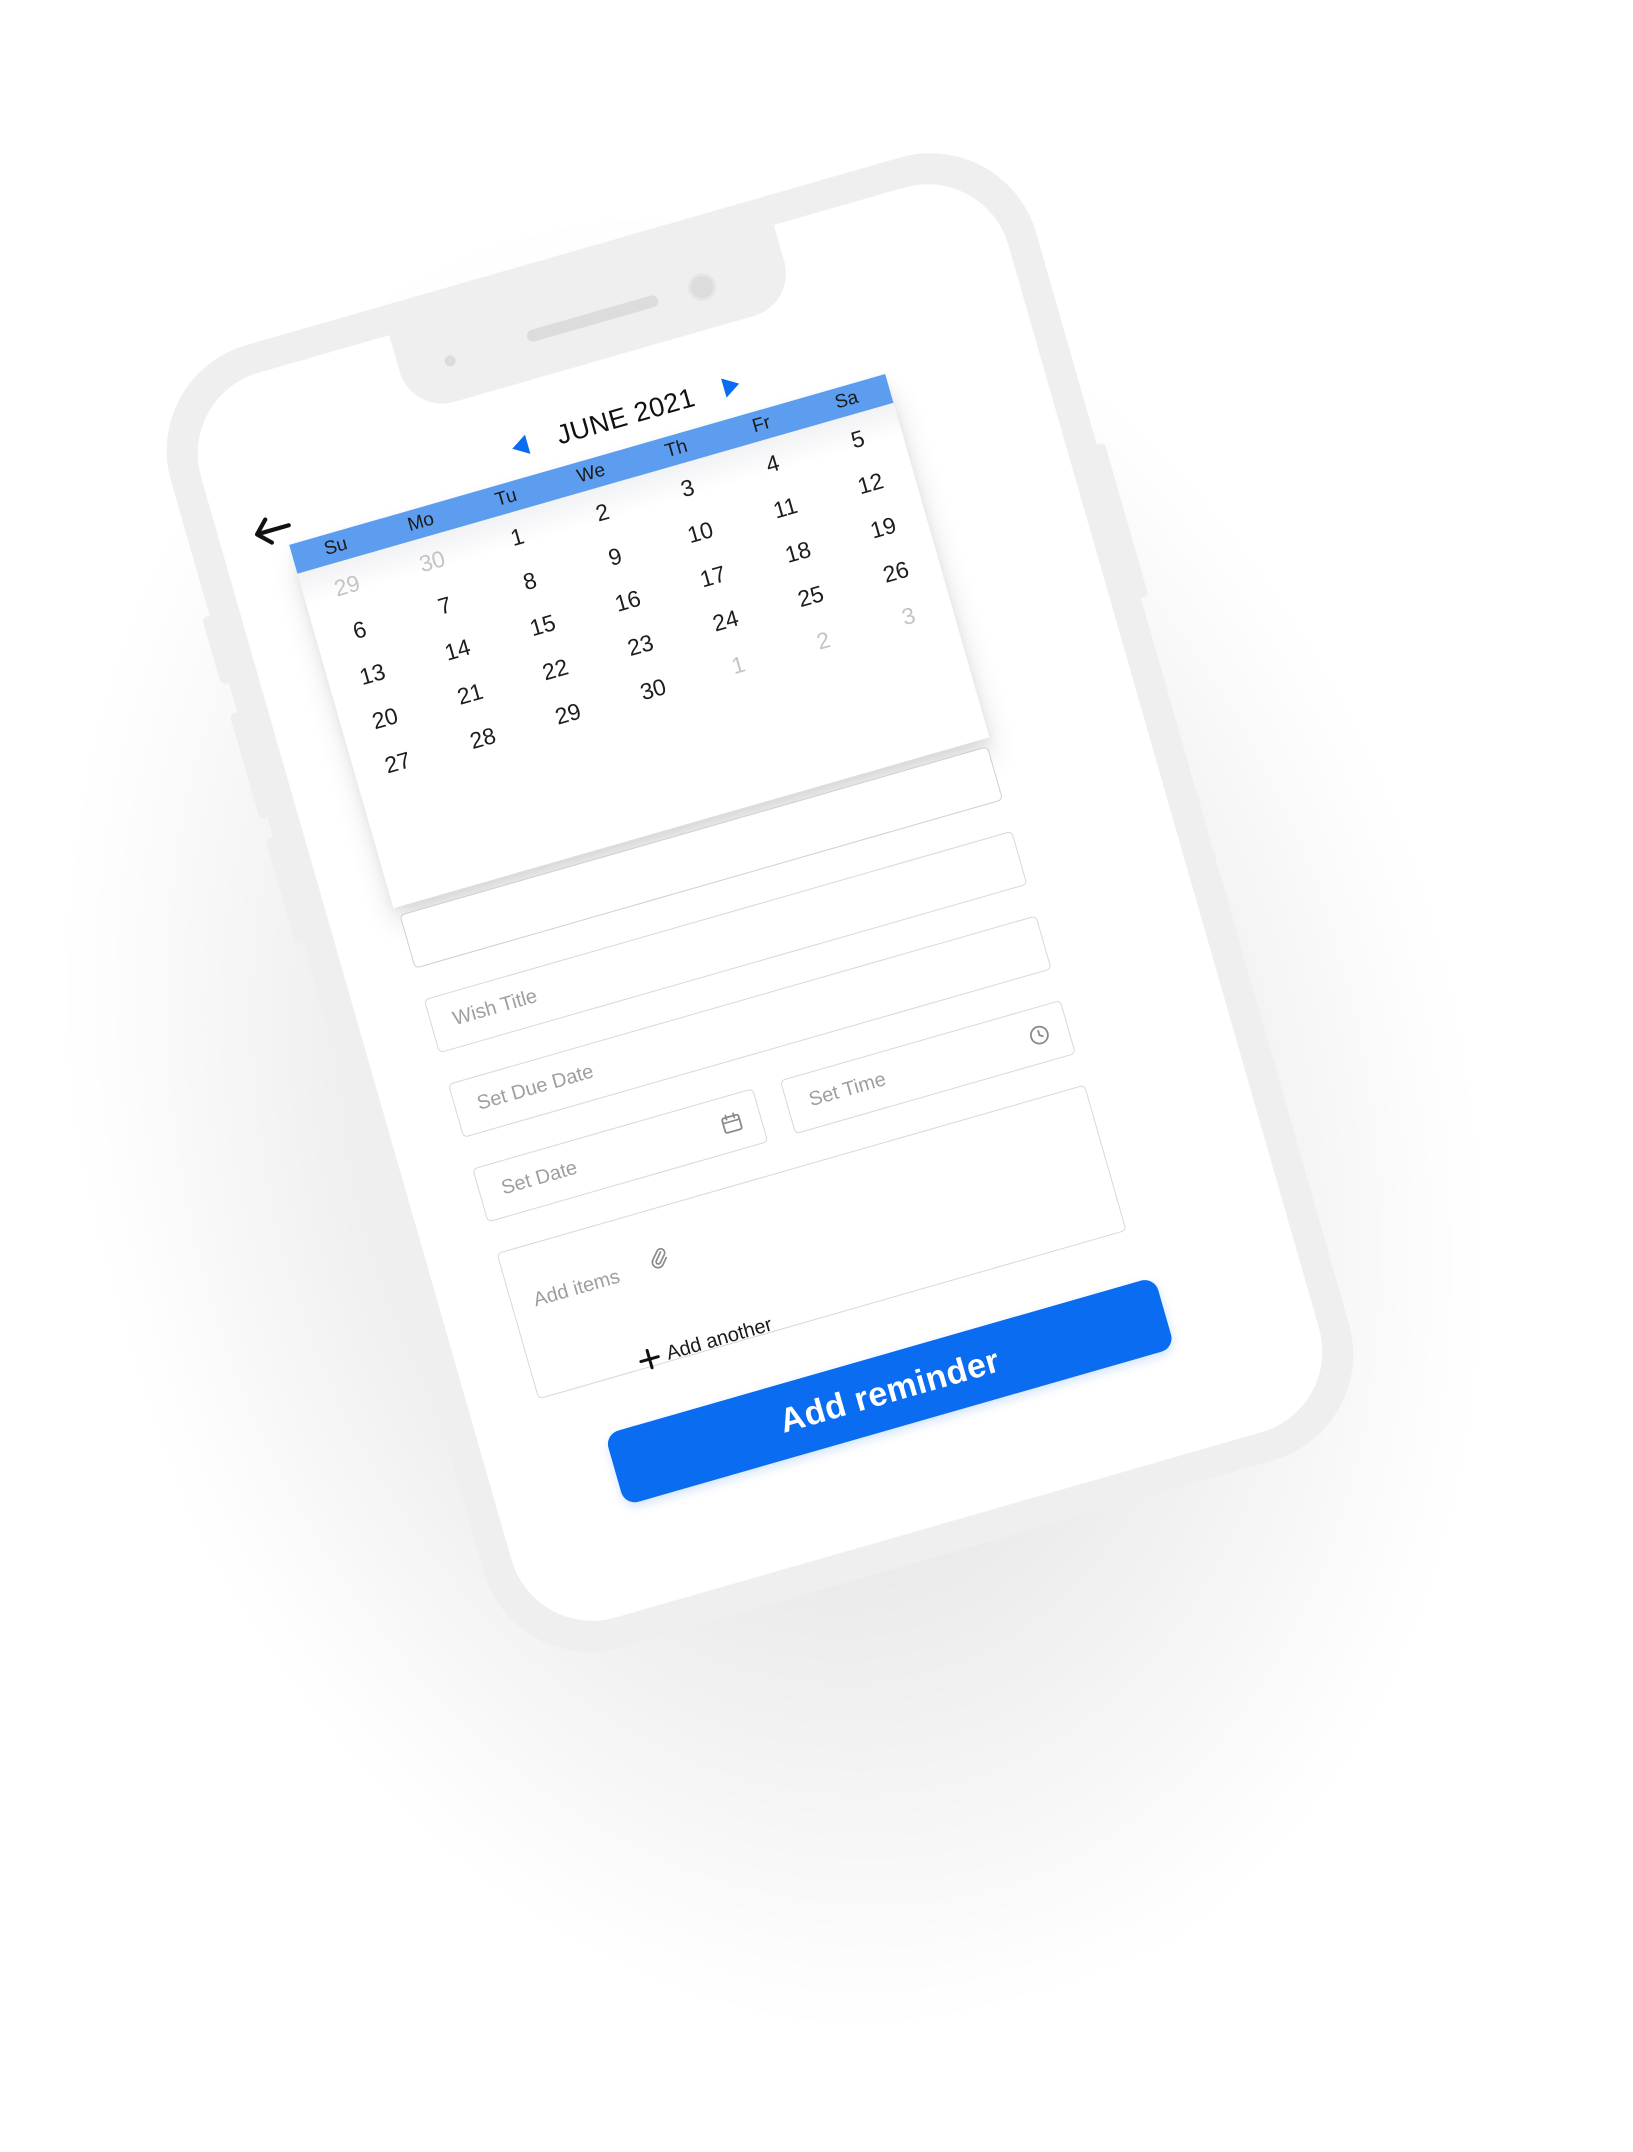 The height and width of the screenshot is (2152, 1633). I want to click on earpiece-speaker, so click(592, 319).